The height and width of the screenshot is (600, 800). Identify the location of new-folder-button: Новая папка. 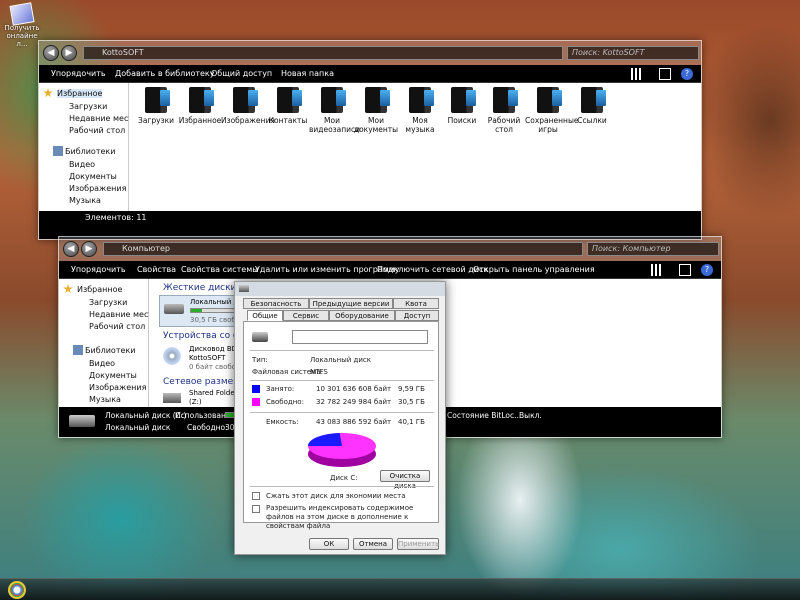
(307, 73).